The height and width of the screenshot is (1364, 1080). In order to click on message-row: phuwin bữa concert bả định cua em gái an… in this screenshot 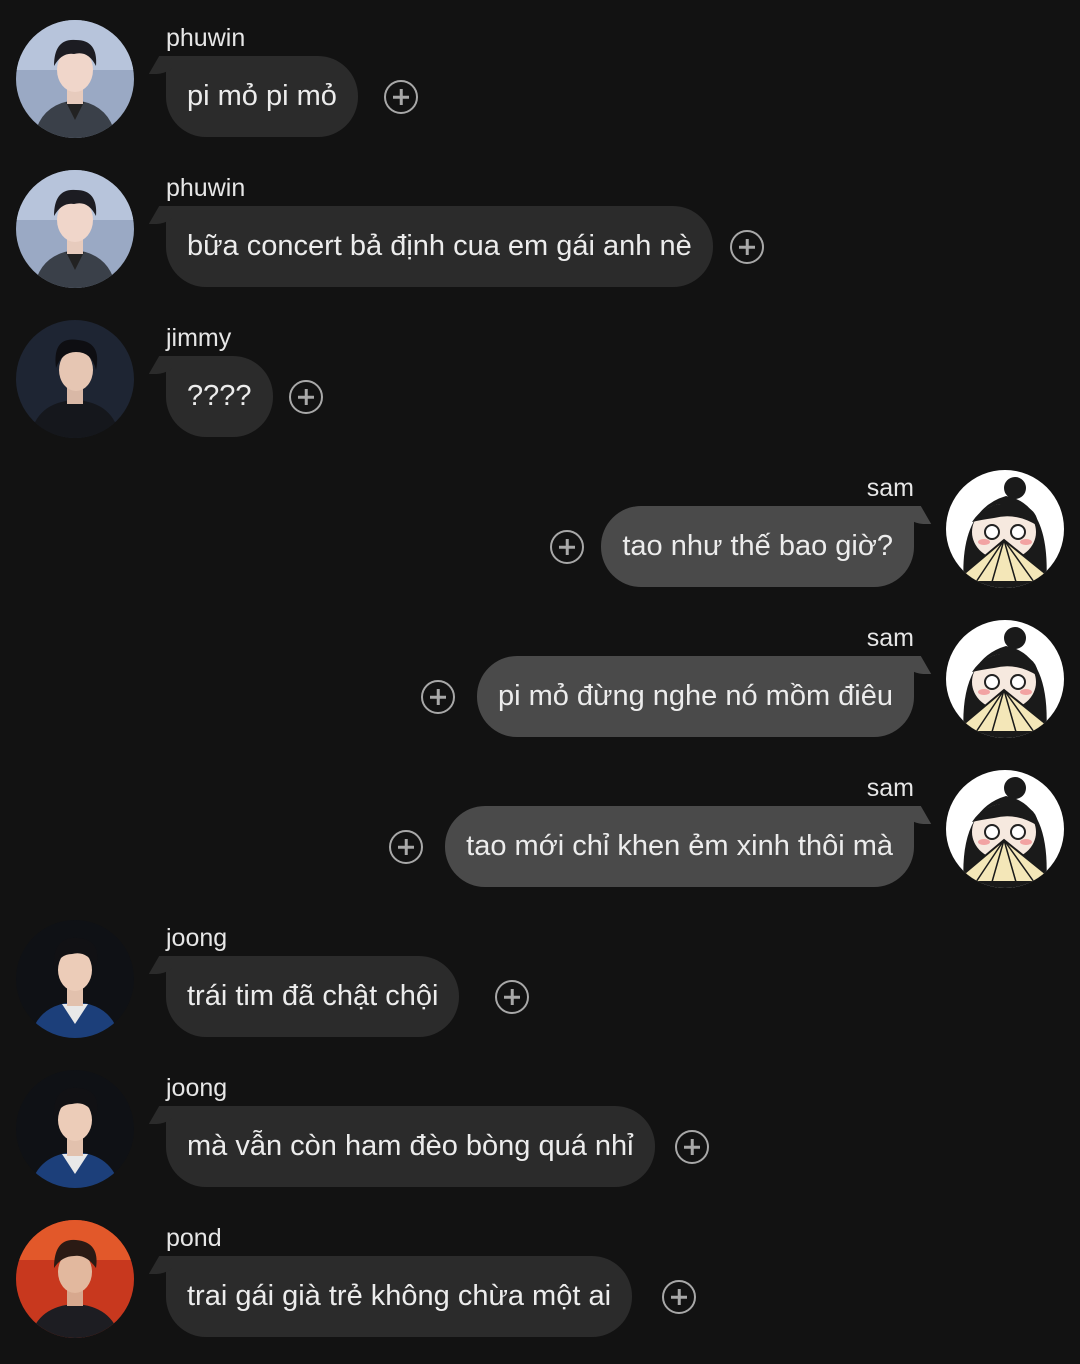, I will do `click(540, 225)`.